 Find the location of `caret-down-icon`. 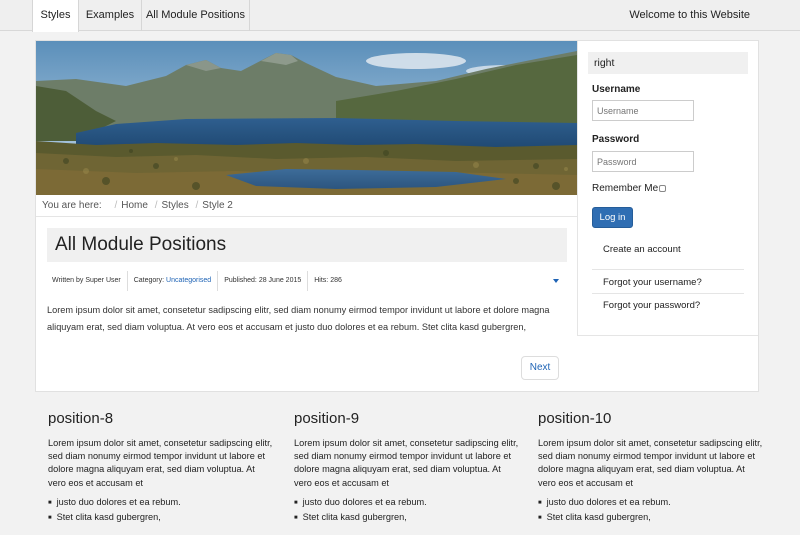

caret-down-icon is located at coordinates (556, 281).